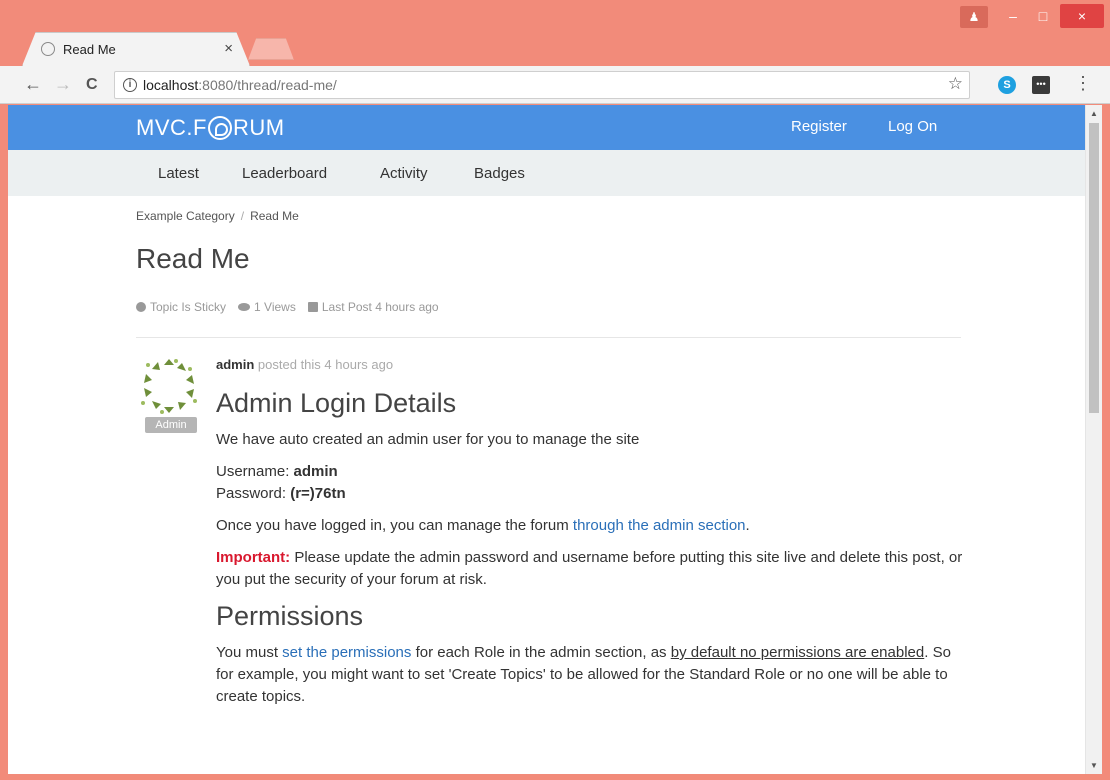 The image size is (1110, 780). I want to click on perm-text-1: You must, so click(247, 652).